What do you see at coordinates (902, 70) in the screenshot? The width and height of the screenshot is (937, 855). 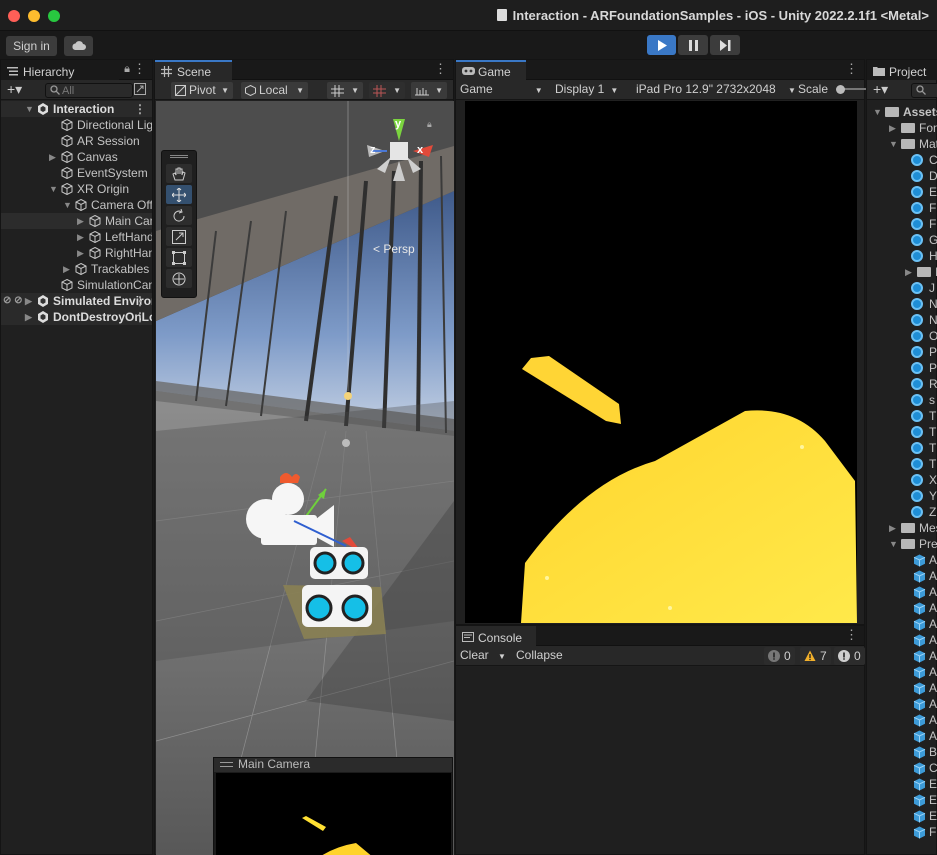 I see `tab-project: Project` at bounding box center [902, 70].